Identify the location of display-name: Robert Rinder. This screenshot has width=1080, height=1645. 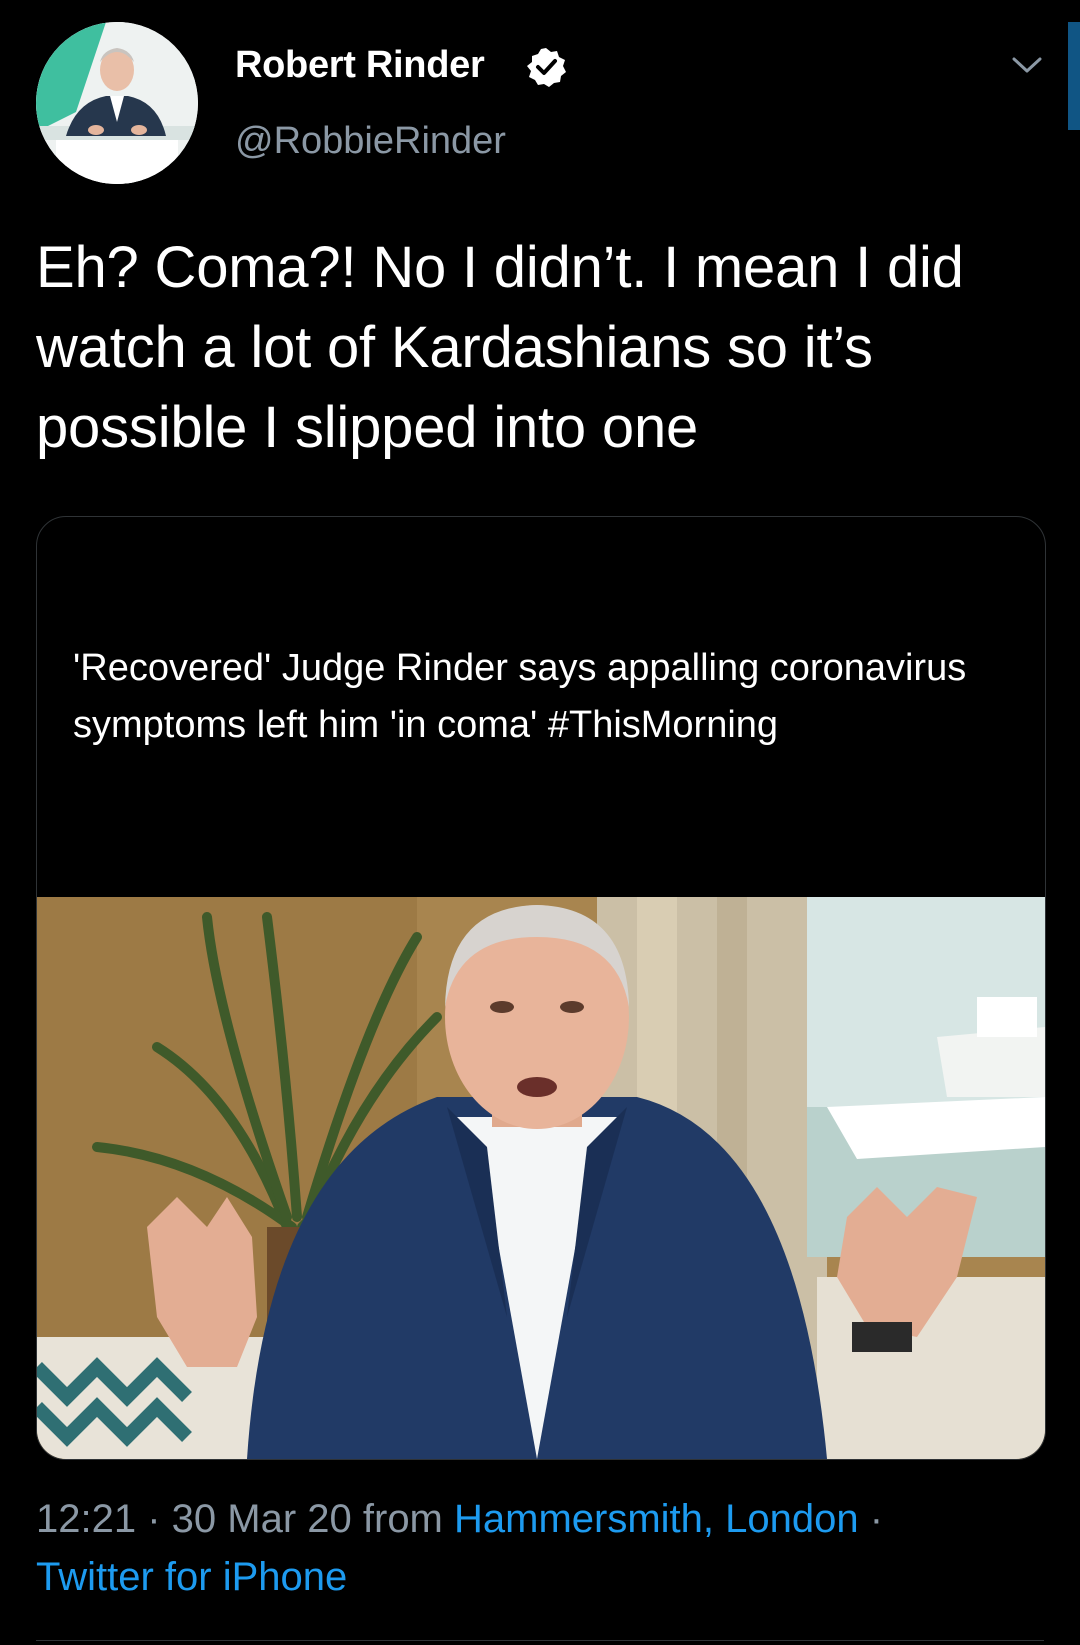
(360, 65).